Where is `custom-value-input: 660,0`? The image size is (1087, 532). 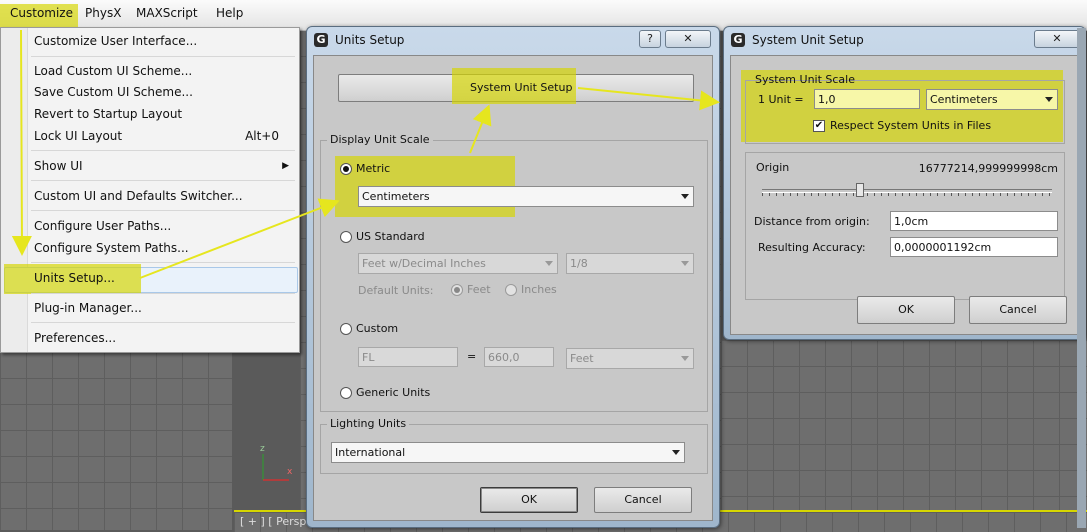
custom-value-input: 660,0 is located at coordinates (519, 357).